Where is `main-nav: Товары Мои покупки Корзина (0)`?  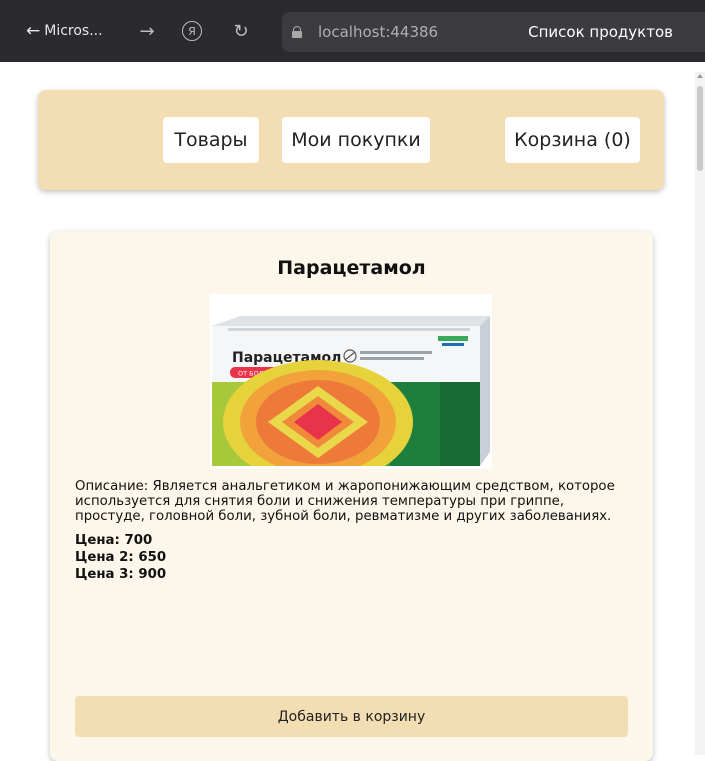 main-nav: Товары Мои покупки Корзина (0) is located at coordinates (351, 140).